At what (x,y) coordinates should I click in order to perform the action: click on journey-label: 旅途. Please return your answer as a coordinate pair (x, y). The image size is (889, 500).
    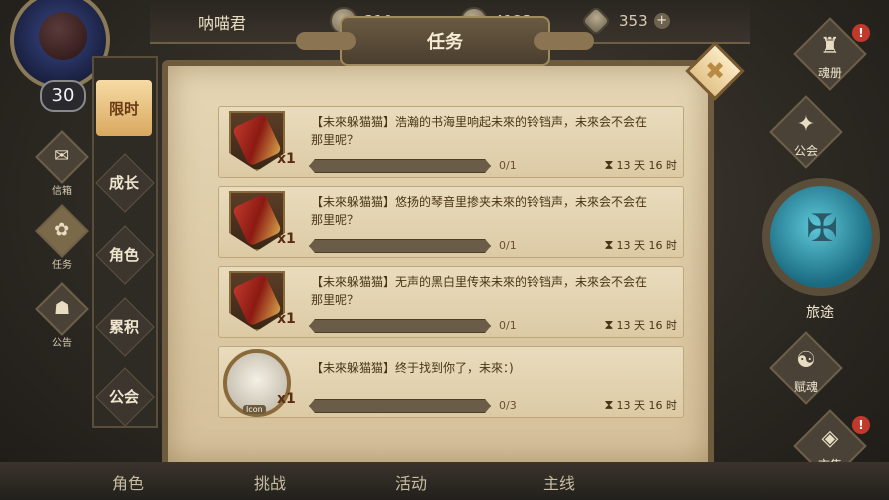
    Looking at the image, I should click on (820, 313).